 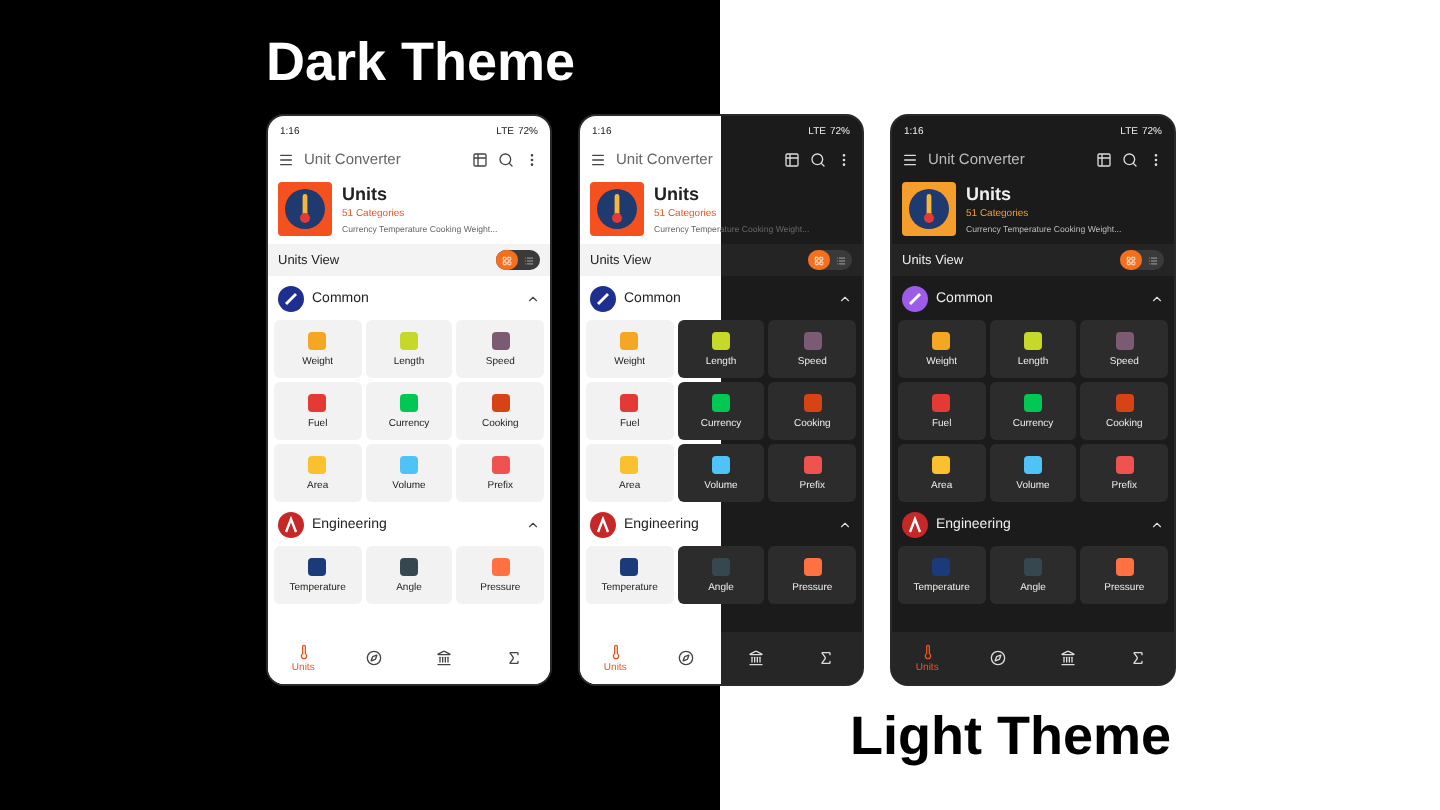 What do you see at coordinates (1010, 737) in the screenshot?
I see `heading: Light Theme` at bounding box center [1010, 737].